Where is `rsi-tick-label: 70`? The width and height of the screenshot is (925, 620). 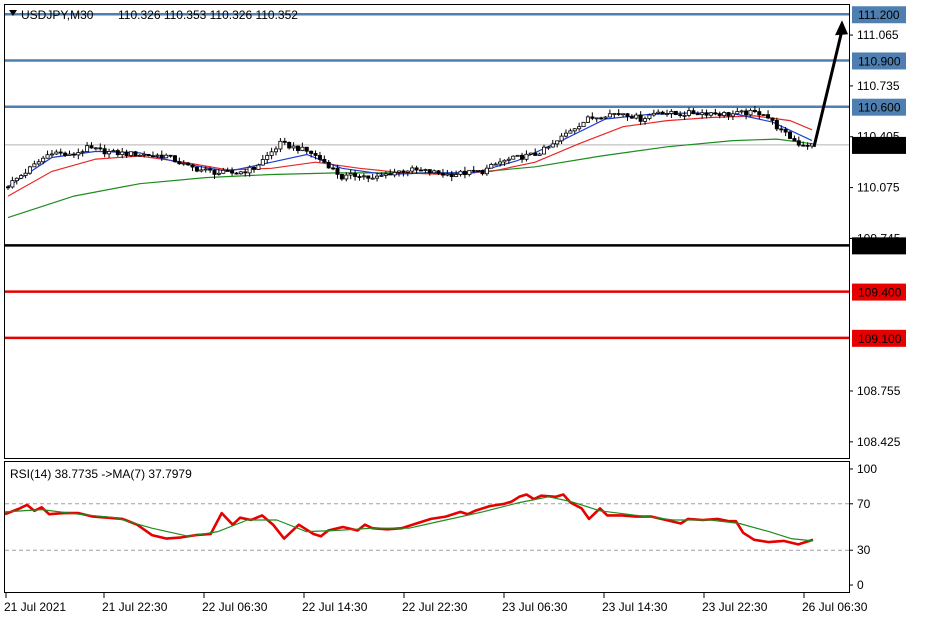 rsi-tick-label: 70 is located at coordinates (864, 504).